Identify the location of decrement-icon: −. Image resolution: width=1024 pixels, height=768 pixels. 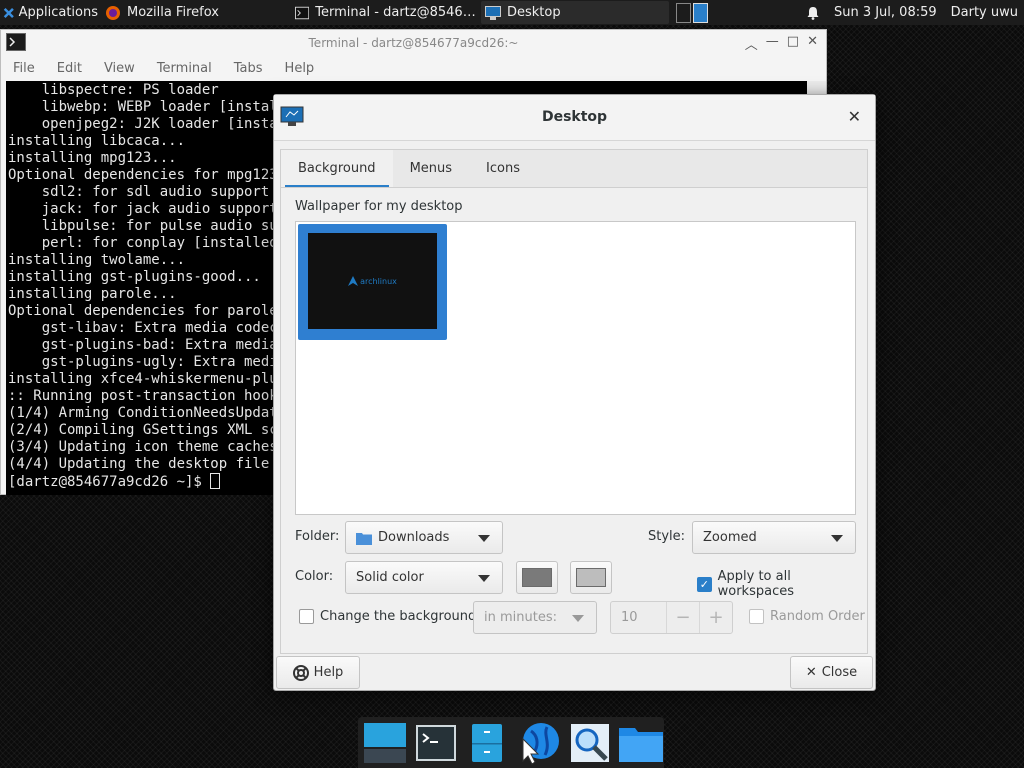
(682, 617).